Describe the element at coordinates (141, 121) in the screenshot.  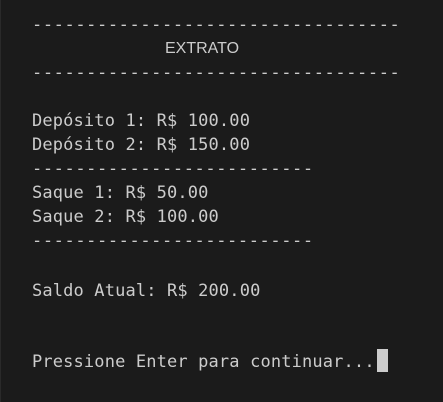
I see `deposit-line-1: Depósito 1: R$ 100.00` at that location.